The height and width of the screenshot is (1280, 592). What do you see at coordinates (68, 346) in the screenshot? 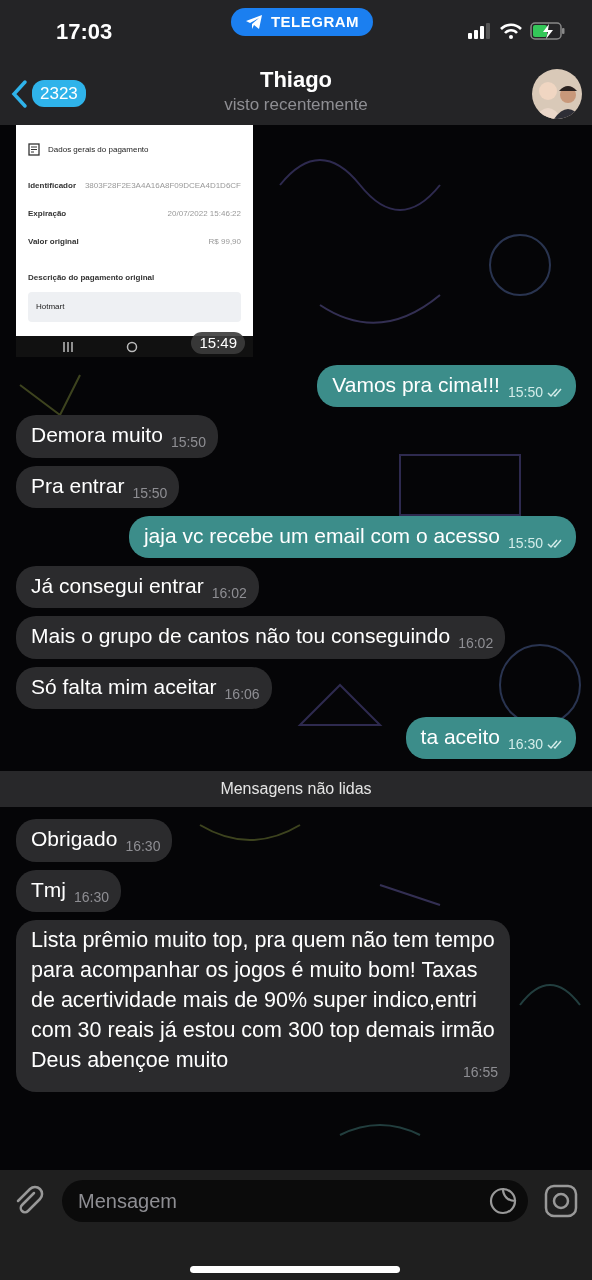
I see `recents-icon` at bounding box center [68, 346].